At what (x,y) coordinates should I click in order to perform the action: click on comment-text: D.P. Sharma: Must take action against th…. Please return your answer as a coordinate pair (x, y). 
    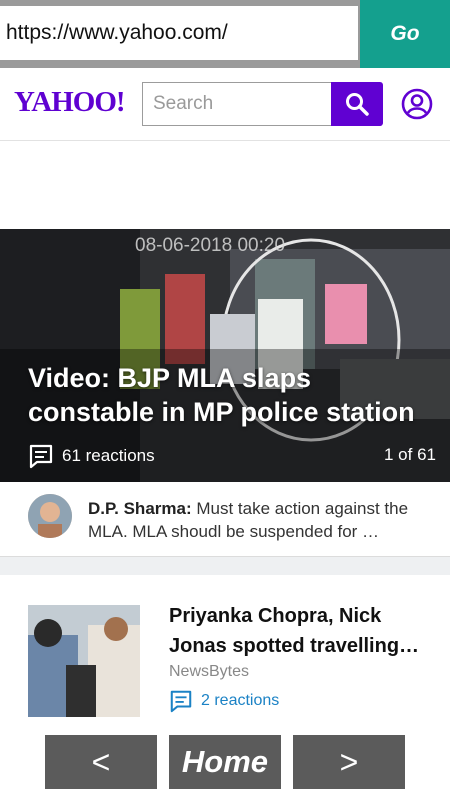
    Looking at the image, I should click on (263, 520).